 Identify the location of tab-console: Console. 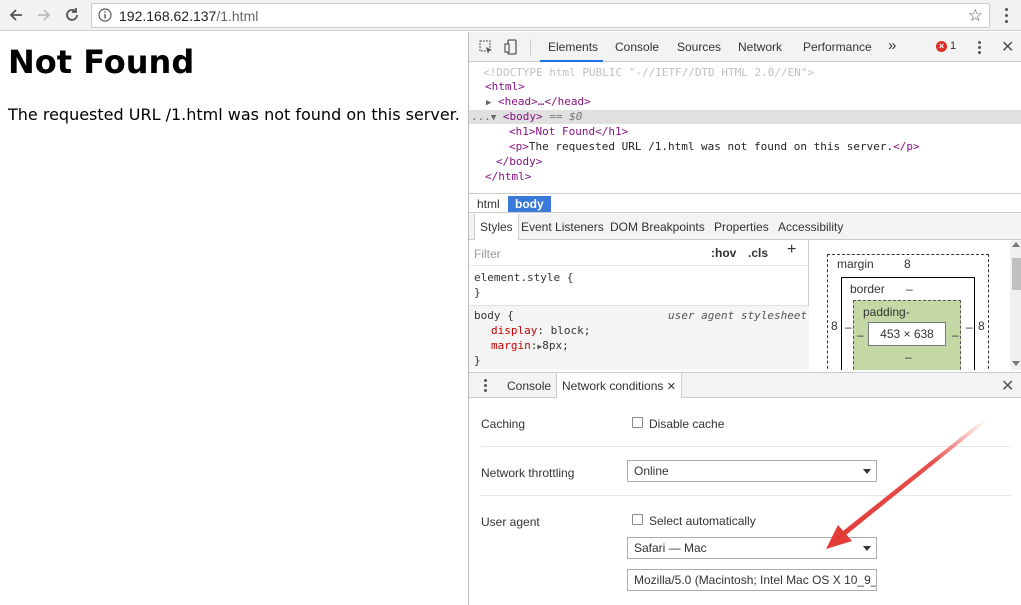
(637, 47).